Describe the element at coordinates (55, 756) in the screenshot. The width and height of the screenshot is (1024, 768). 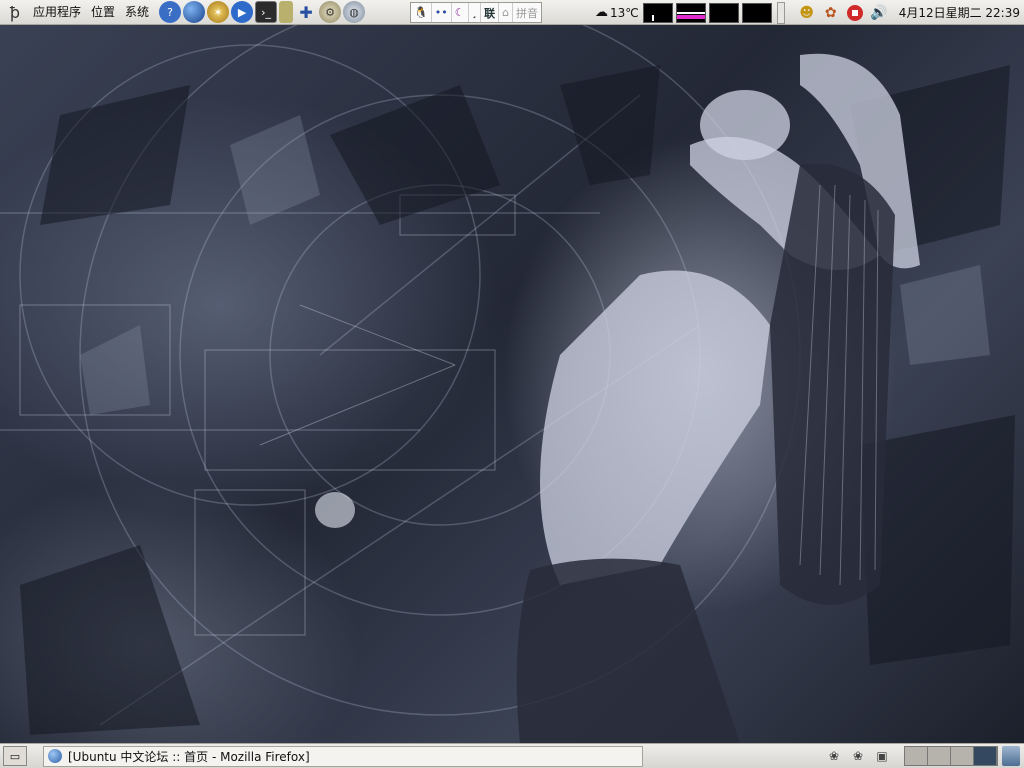
I see `firefox-icon` at that location.